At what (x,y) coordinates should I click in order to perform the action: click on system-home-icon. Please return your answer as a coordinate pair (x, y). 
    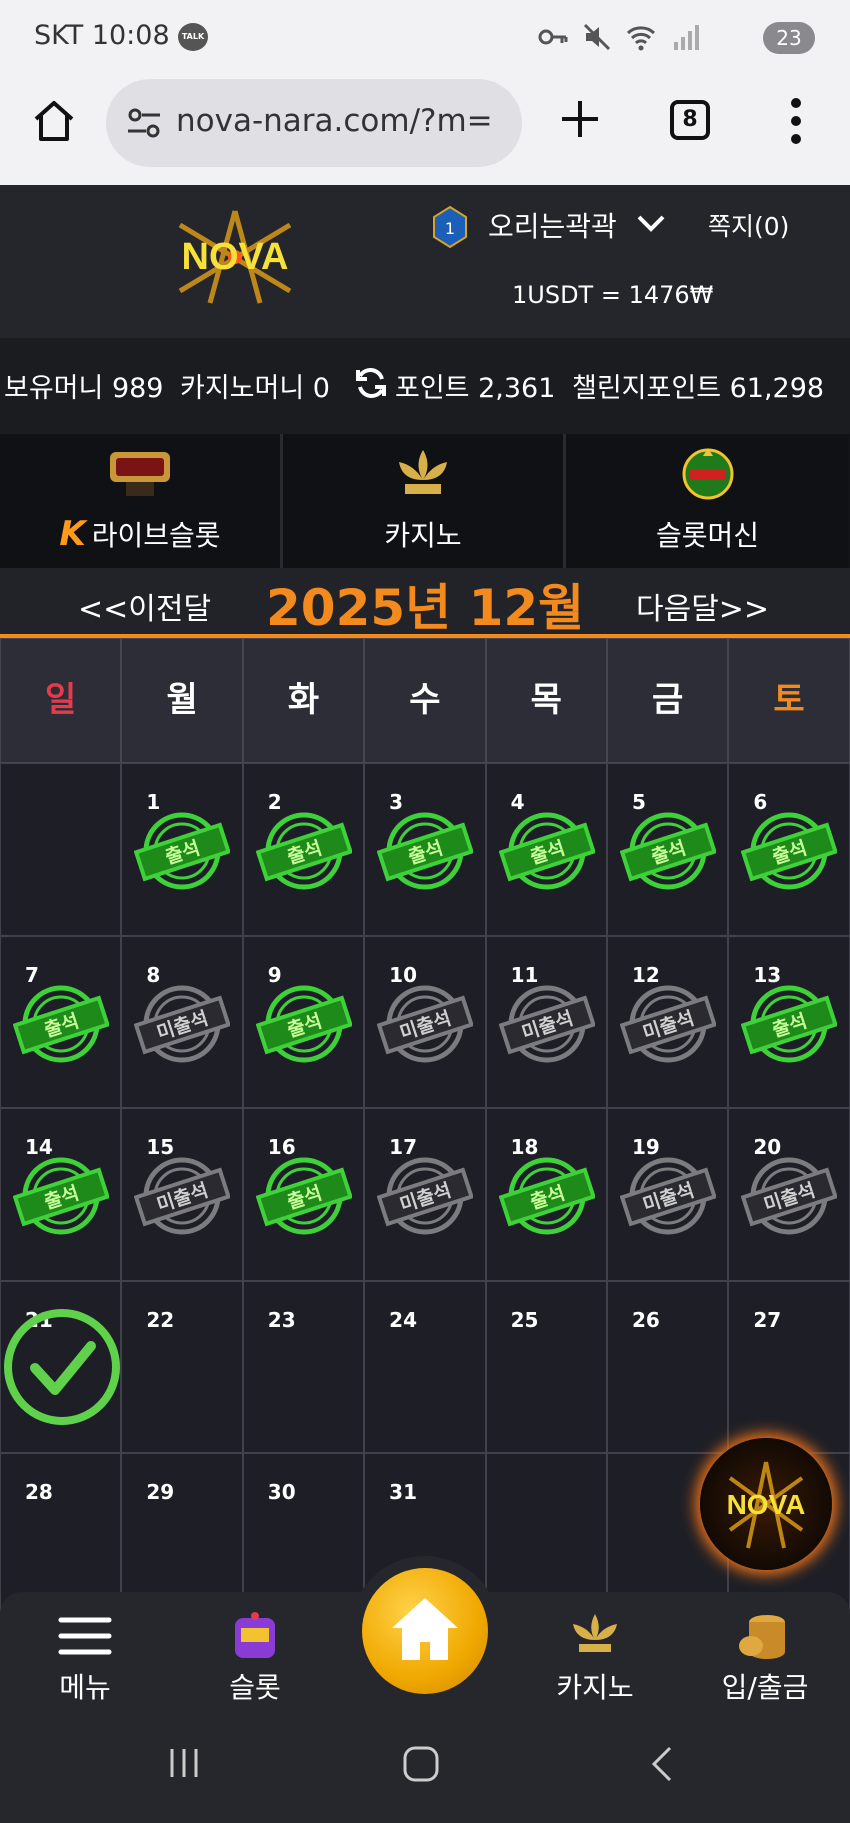
    Looking at the image, I should click on (421, 1764).